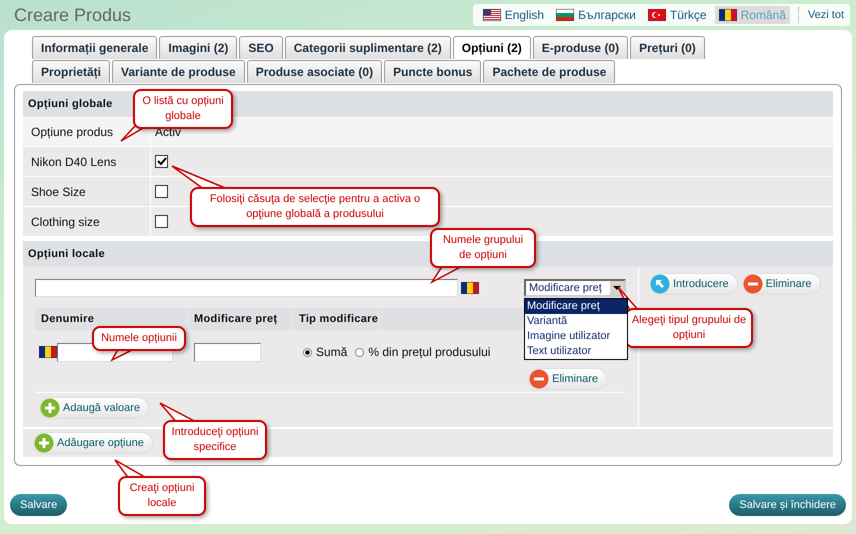 This screenshot has height=534, width=856. What do you see at coordinates (66, 254) in the screenshot?
I see `section-title: Opțiuni locale` at bounding box center [66, 254].